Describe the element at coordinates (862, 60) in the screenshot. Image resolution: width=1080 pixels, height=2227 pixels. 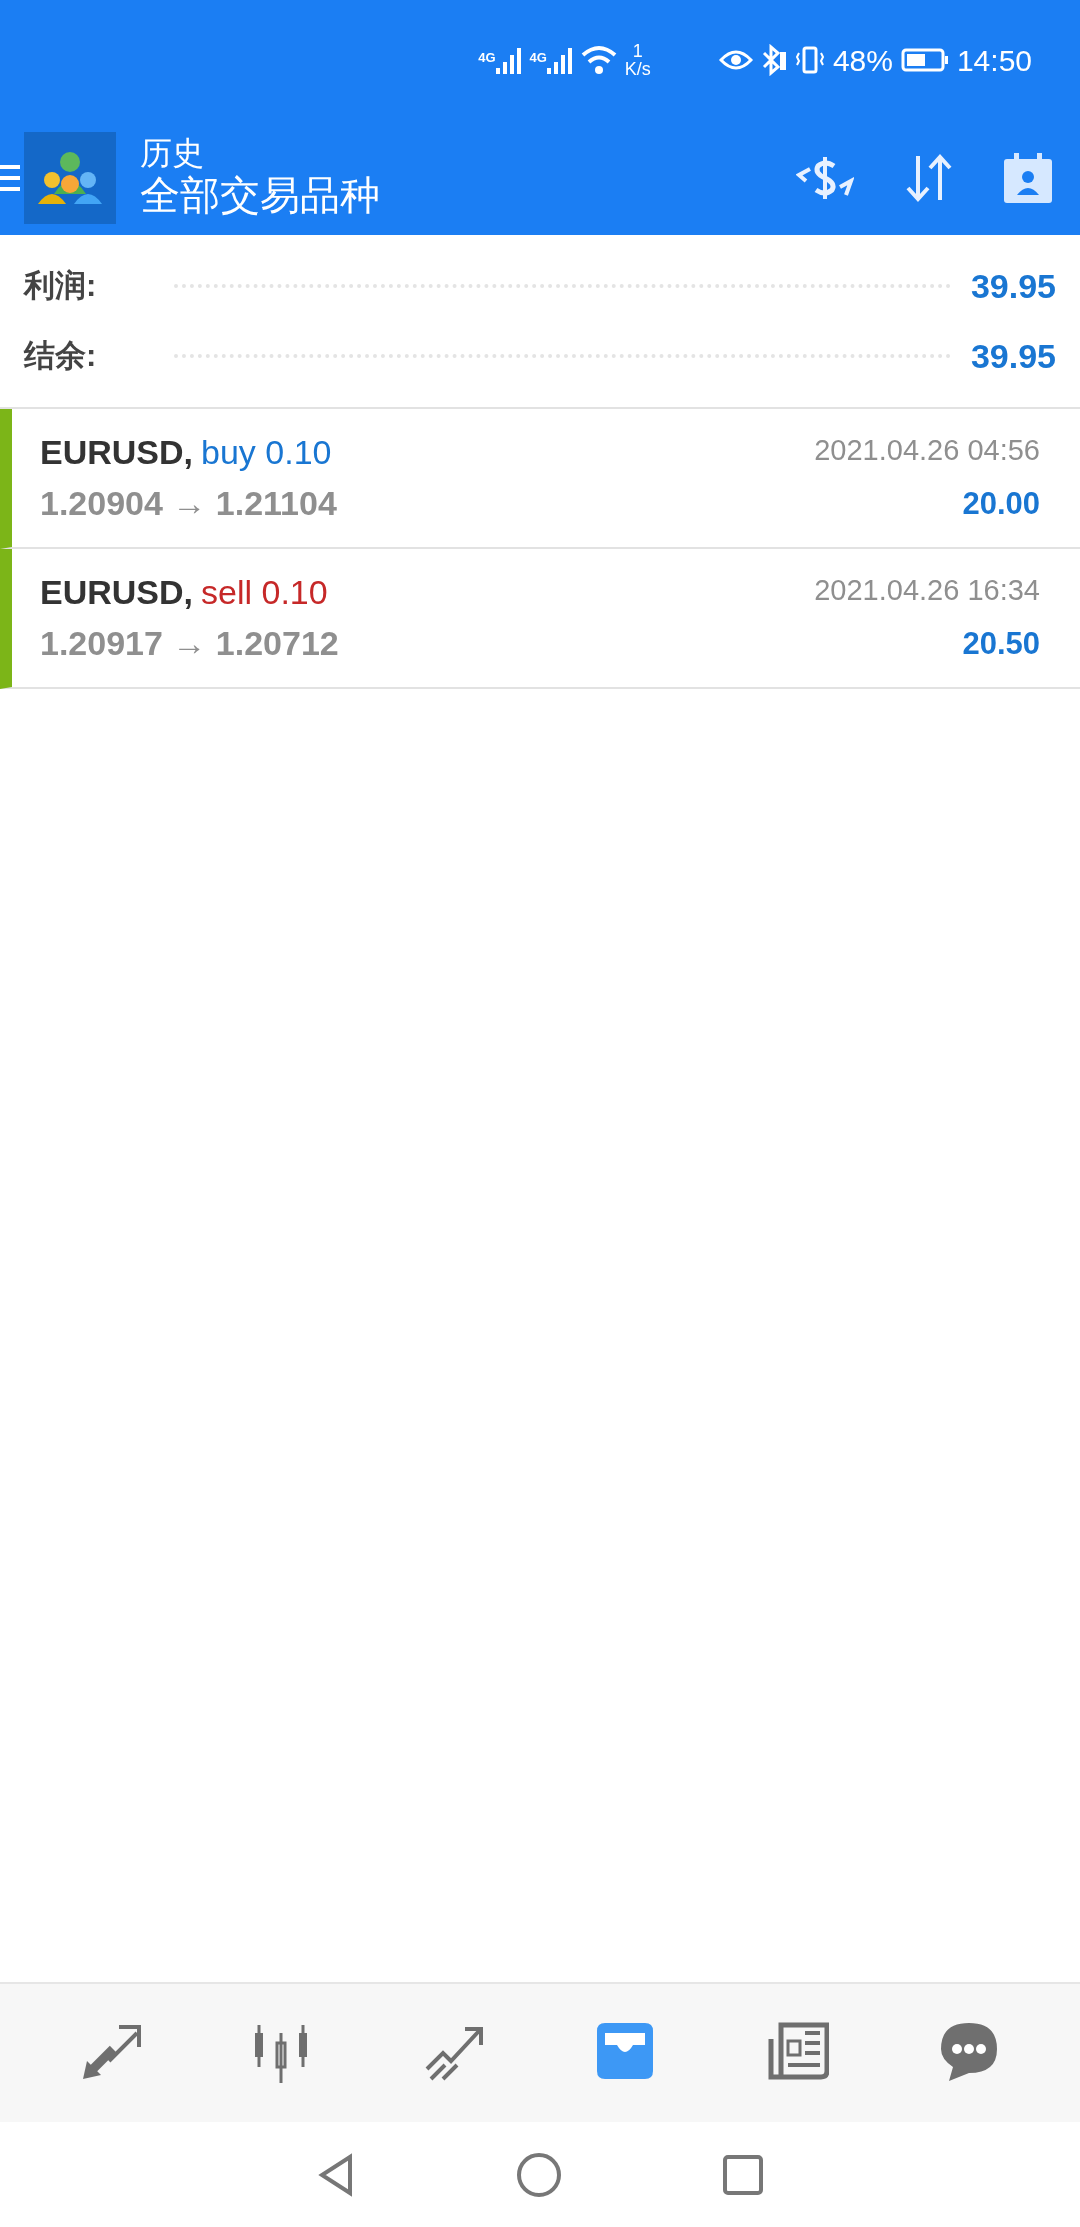
I see `battery-percentage: 48%` at that location.